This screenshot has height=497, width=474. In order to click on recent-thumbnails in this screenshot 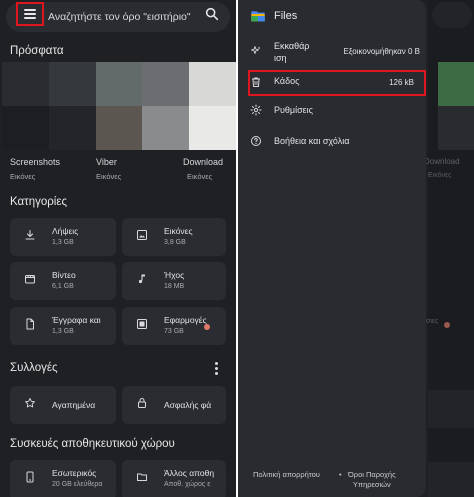, I will do `click(119, 106)`.